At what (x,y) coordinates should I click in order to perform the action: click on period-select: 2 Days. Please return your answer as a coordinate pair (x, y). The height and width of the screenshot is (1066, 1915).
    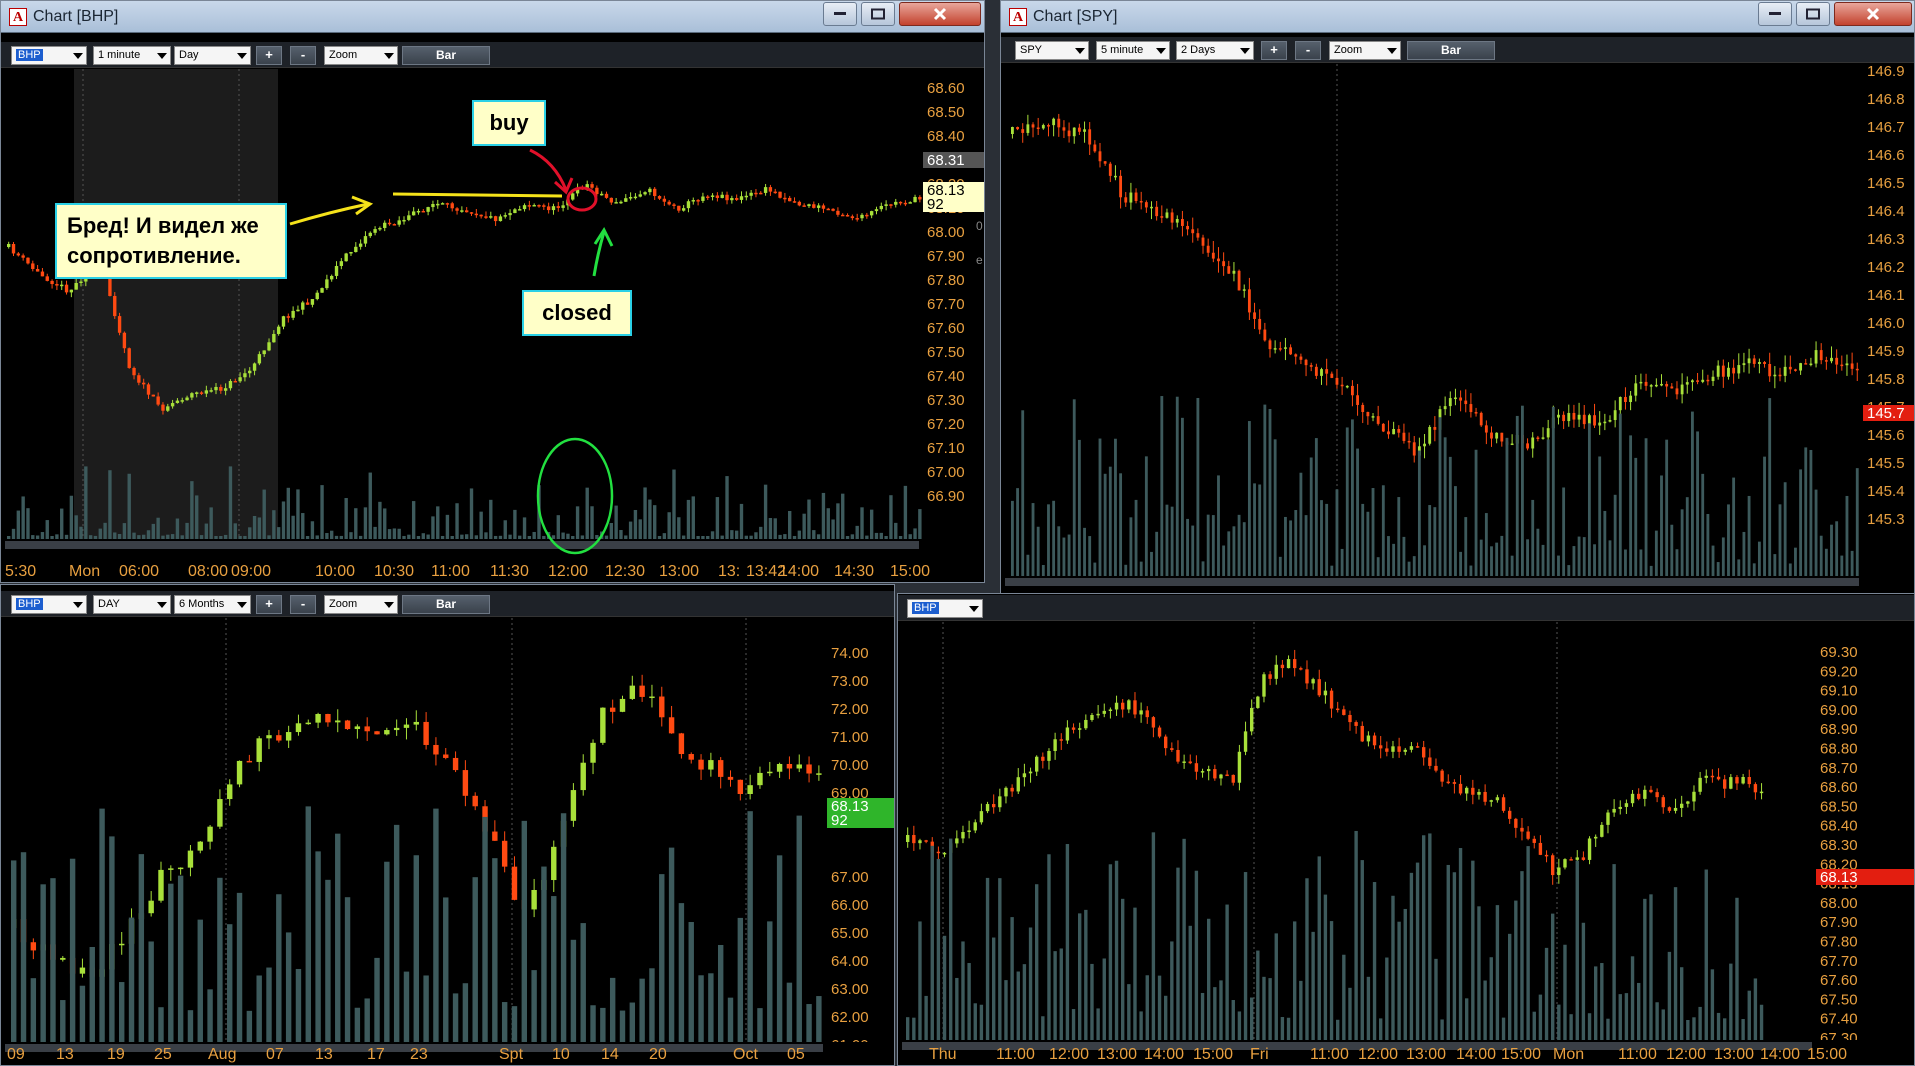
    Looking at the image, I should click on (1215, 50).